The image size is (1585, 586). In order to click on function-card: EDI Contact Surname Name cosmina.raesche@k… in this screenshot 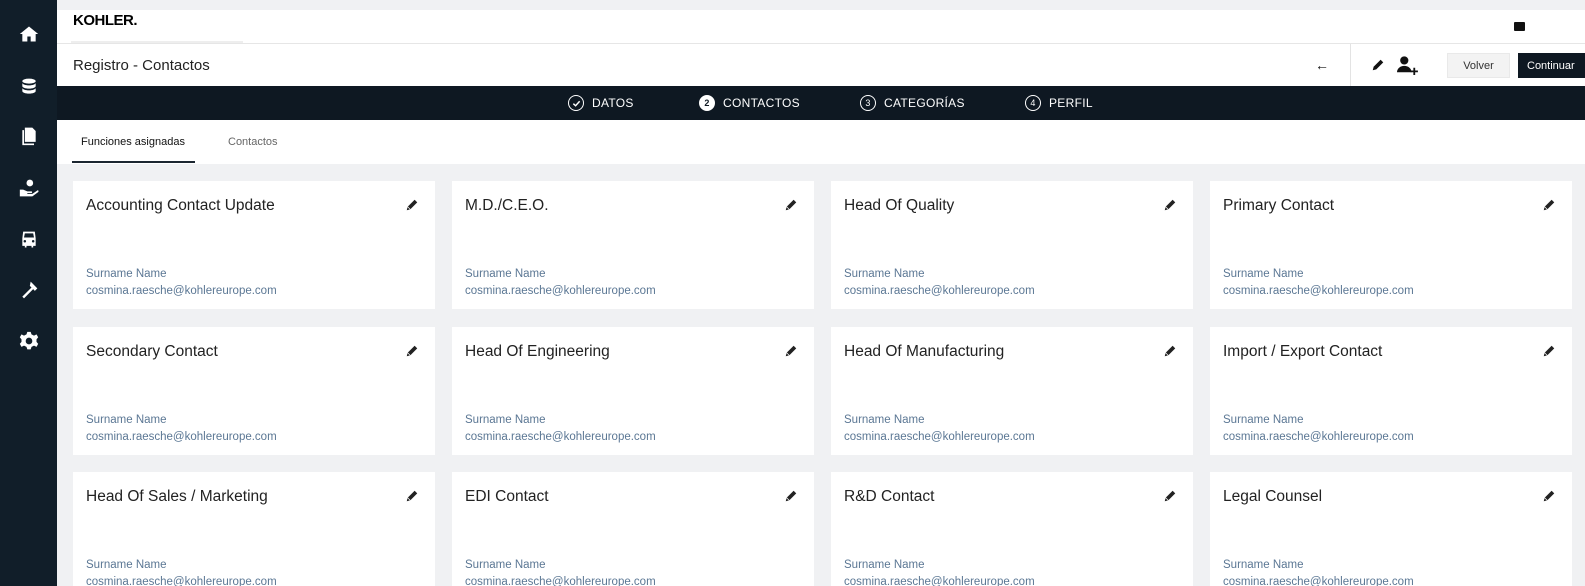, I will do `click(633, 529)`.